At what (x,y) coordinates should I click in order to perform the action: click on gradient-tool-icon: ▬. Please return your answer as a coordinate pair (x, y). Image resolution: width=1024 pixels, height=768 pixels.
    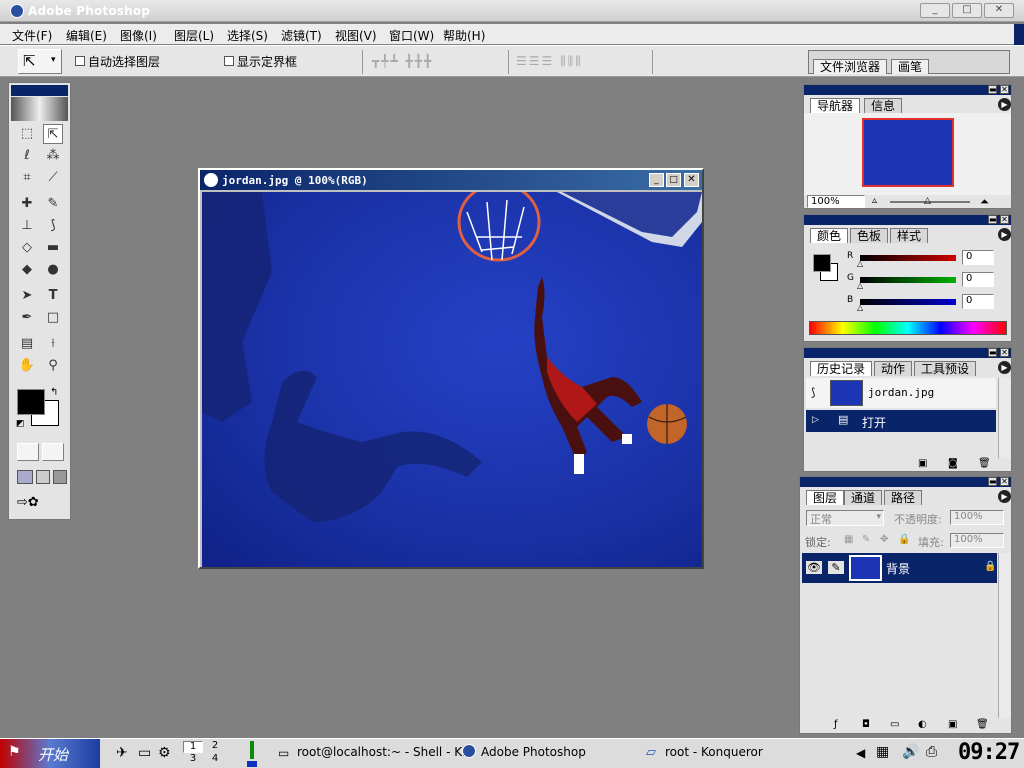
    Looking at the image, I should click on (53, 248).